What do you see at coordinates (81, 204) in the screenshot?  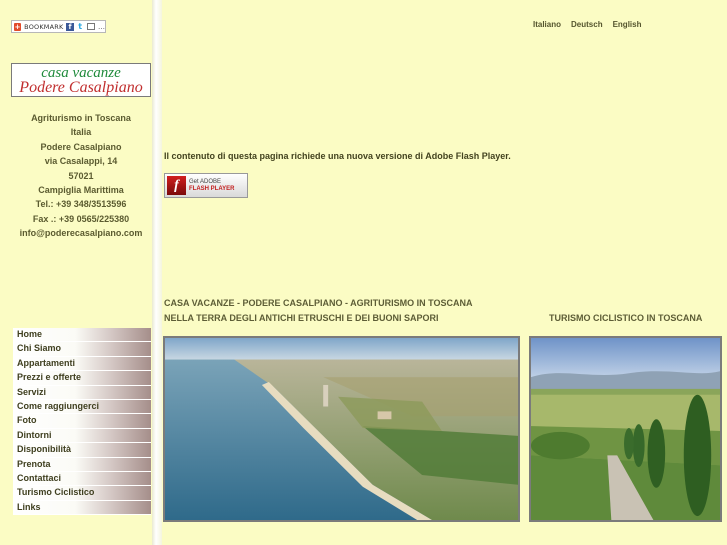 I see `phone-number: Tel.: +39 348/3513596` at bounding box center [81, 204].